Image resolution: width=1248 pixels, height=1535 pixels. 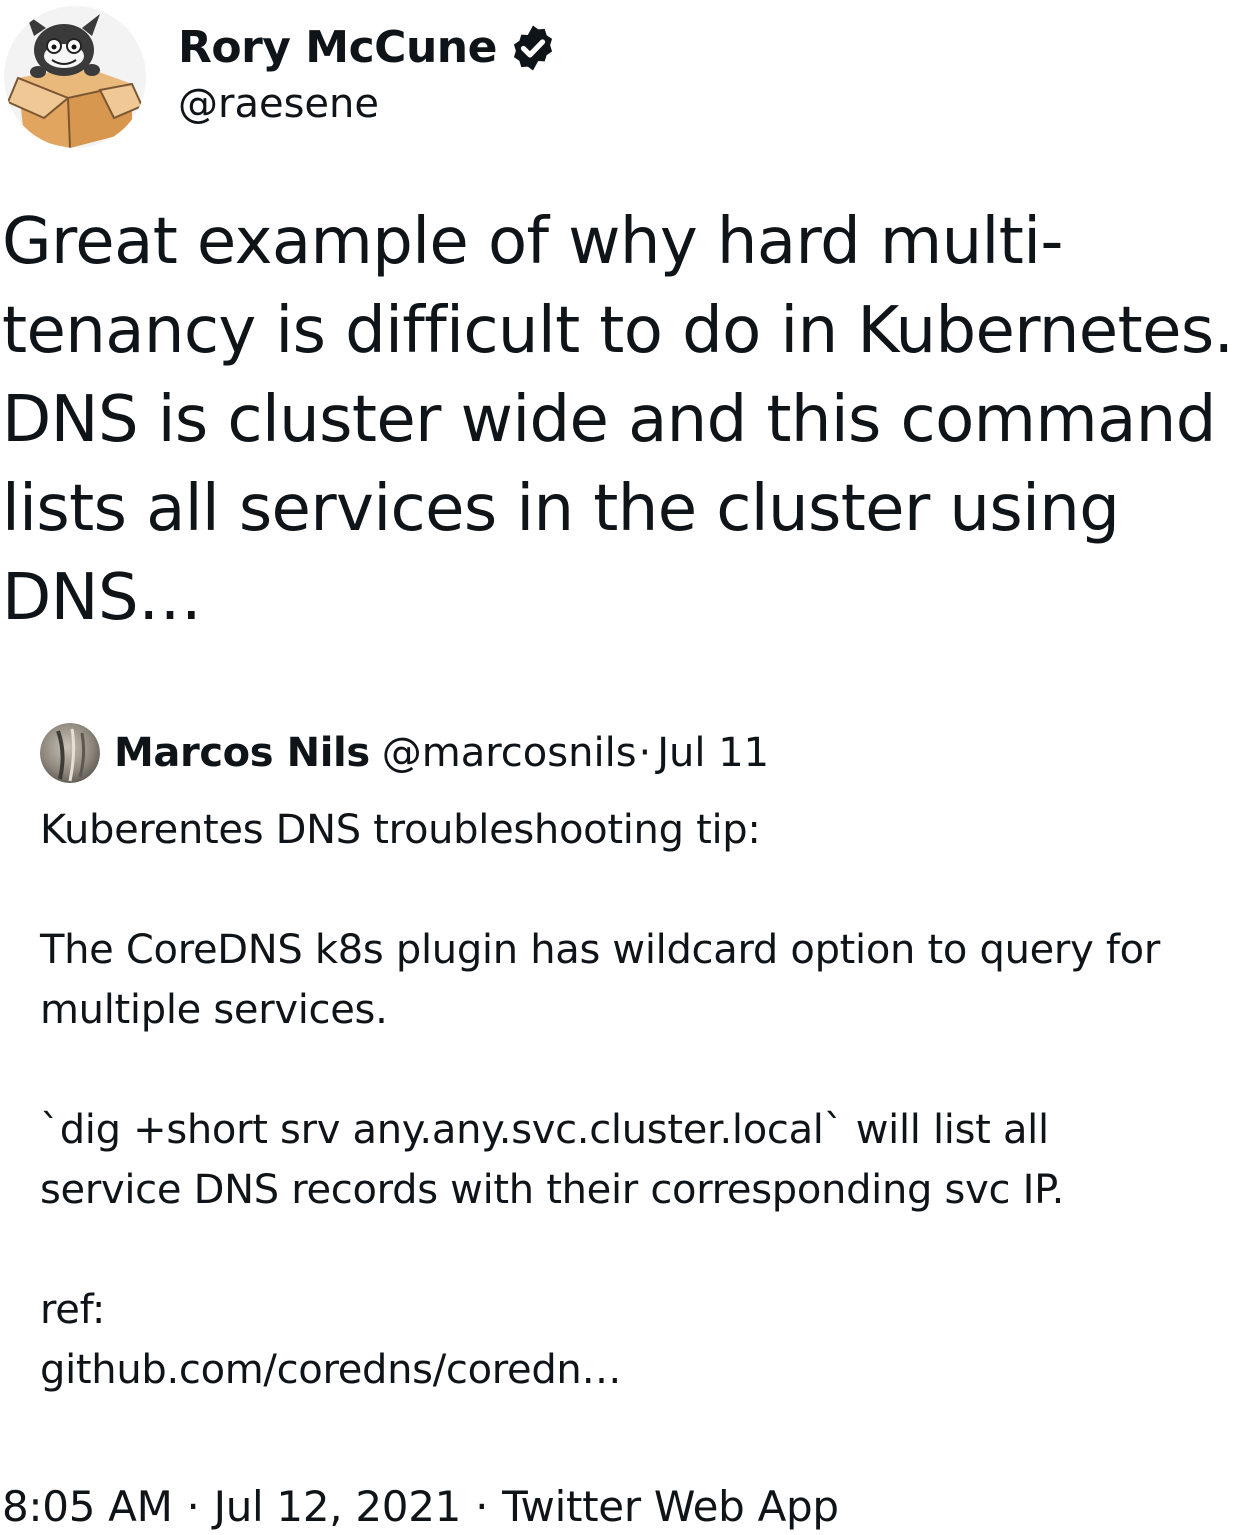 I want to click on quoted-ref-label: ref:, so click(x=73, y=1310).